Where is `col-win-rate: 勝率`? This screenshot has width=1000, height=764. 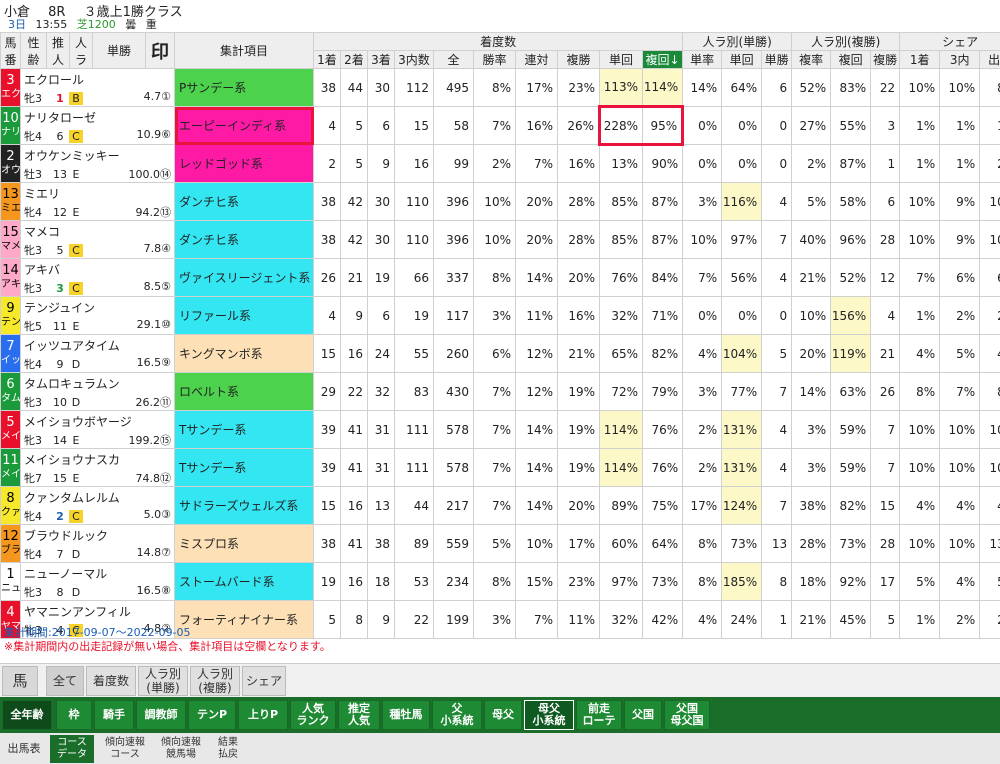 col-win-rate: 勝率 is located at coordinates (494, 59).